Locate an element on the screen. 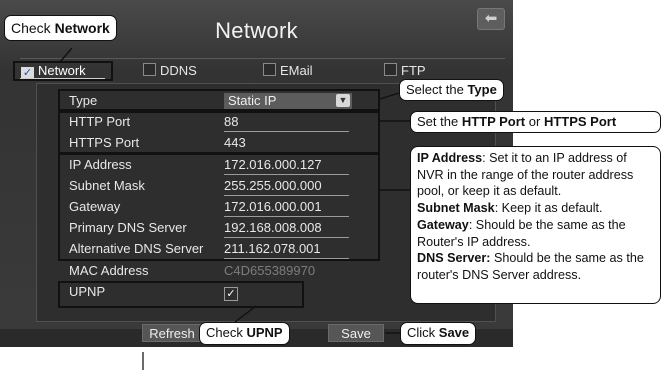  callout-click-save-text: Click is located at coordinates (423, 332).